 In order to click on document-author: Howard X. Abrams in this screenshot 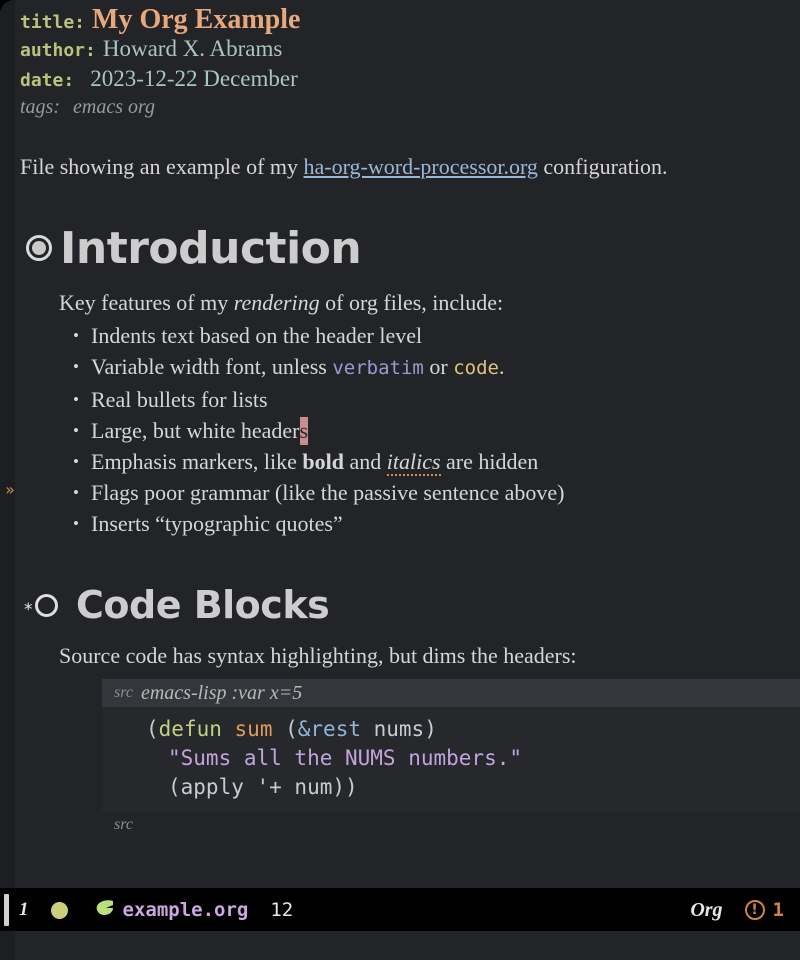, I will do `click(192, 48)`.